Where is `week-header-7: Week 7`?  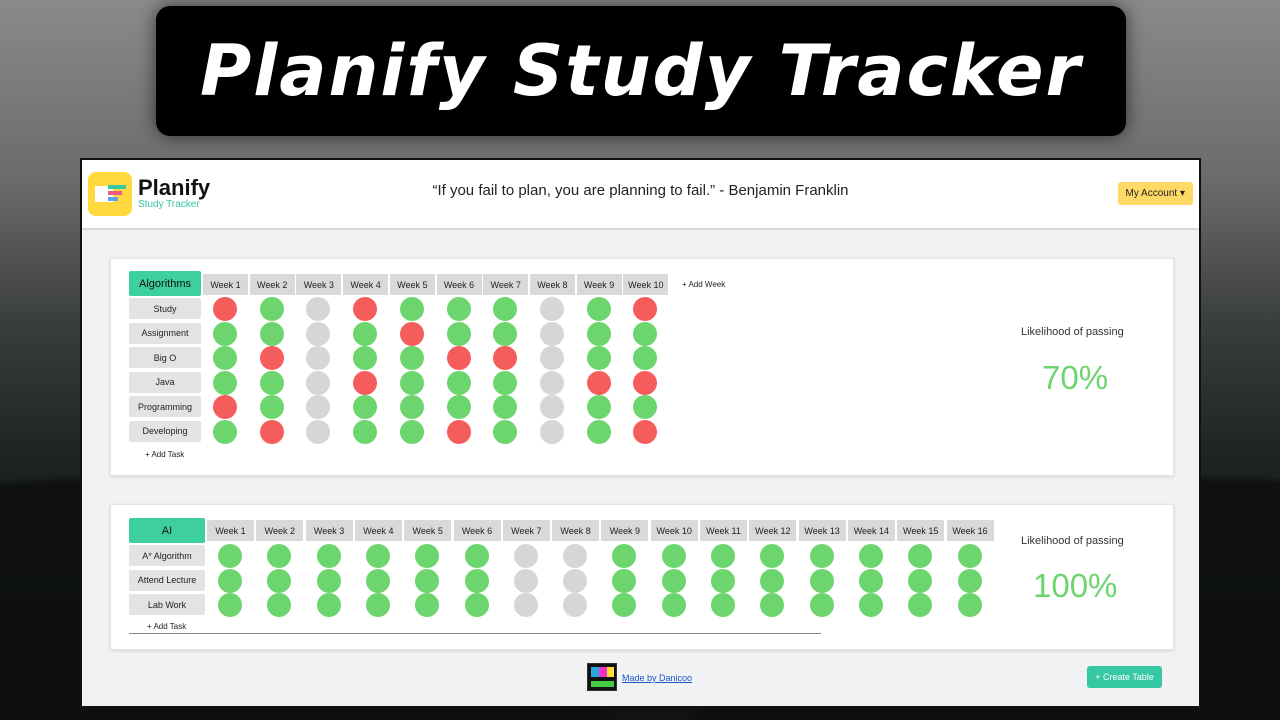
week-header-7: Week 7 is located at coordinates (526, 530).